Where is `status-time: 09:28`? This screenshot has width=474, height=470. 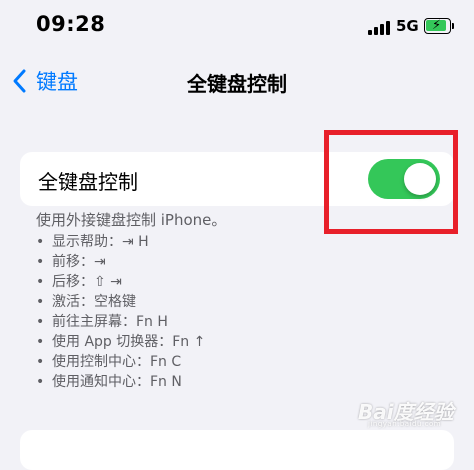 status-time: 09:28 is located at coordinates (71, 24).